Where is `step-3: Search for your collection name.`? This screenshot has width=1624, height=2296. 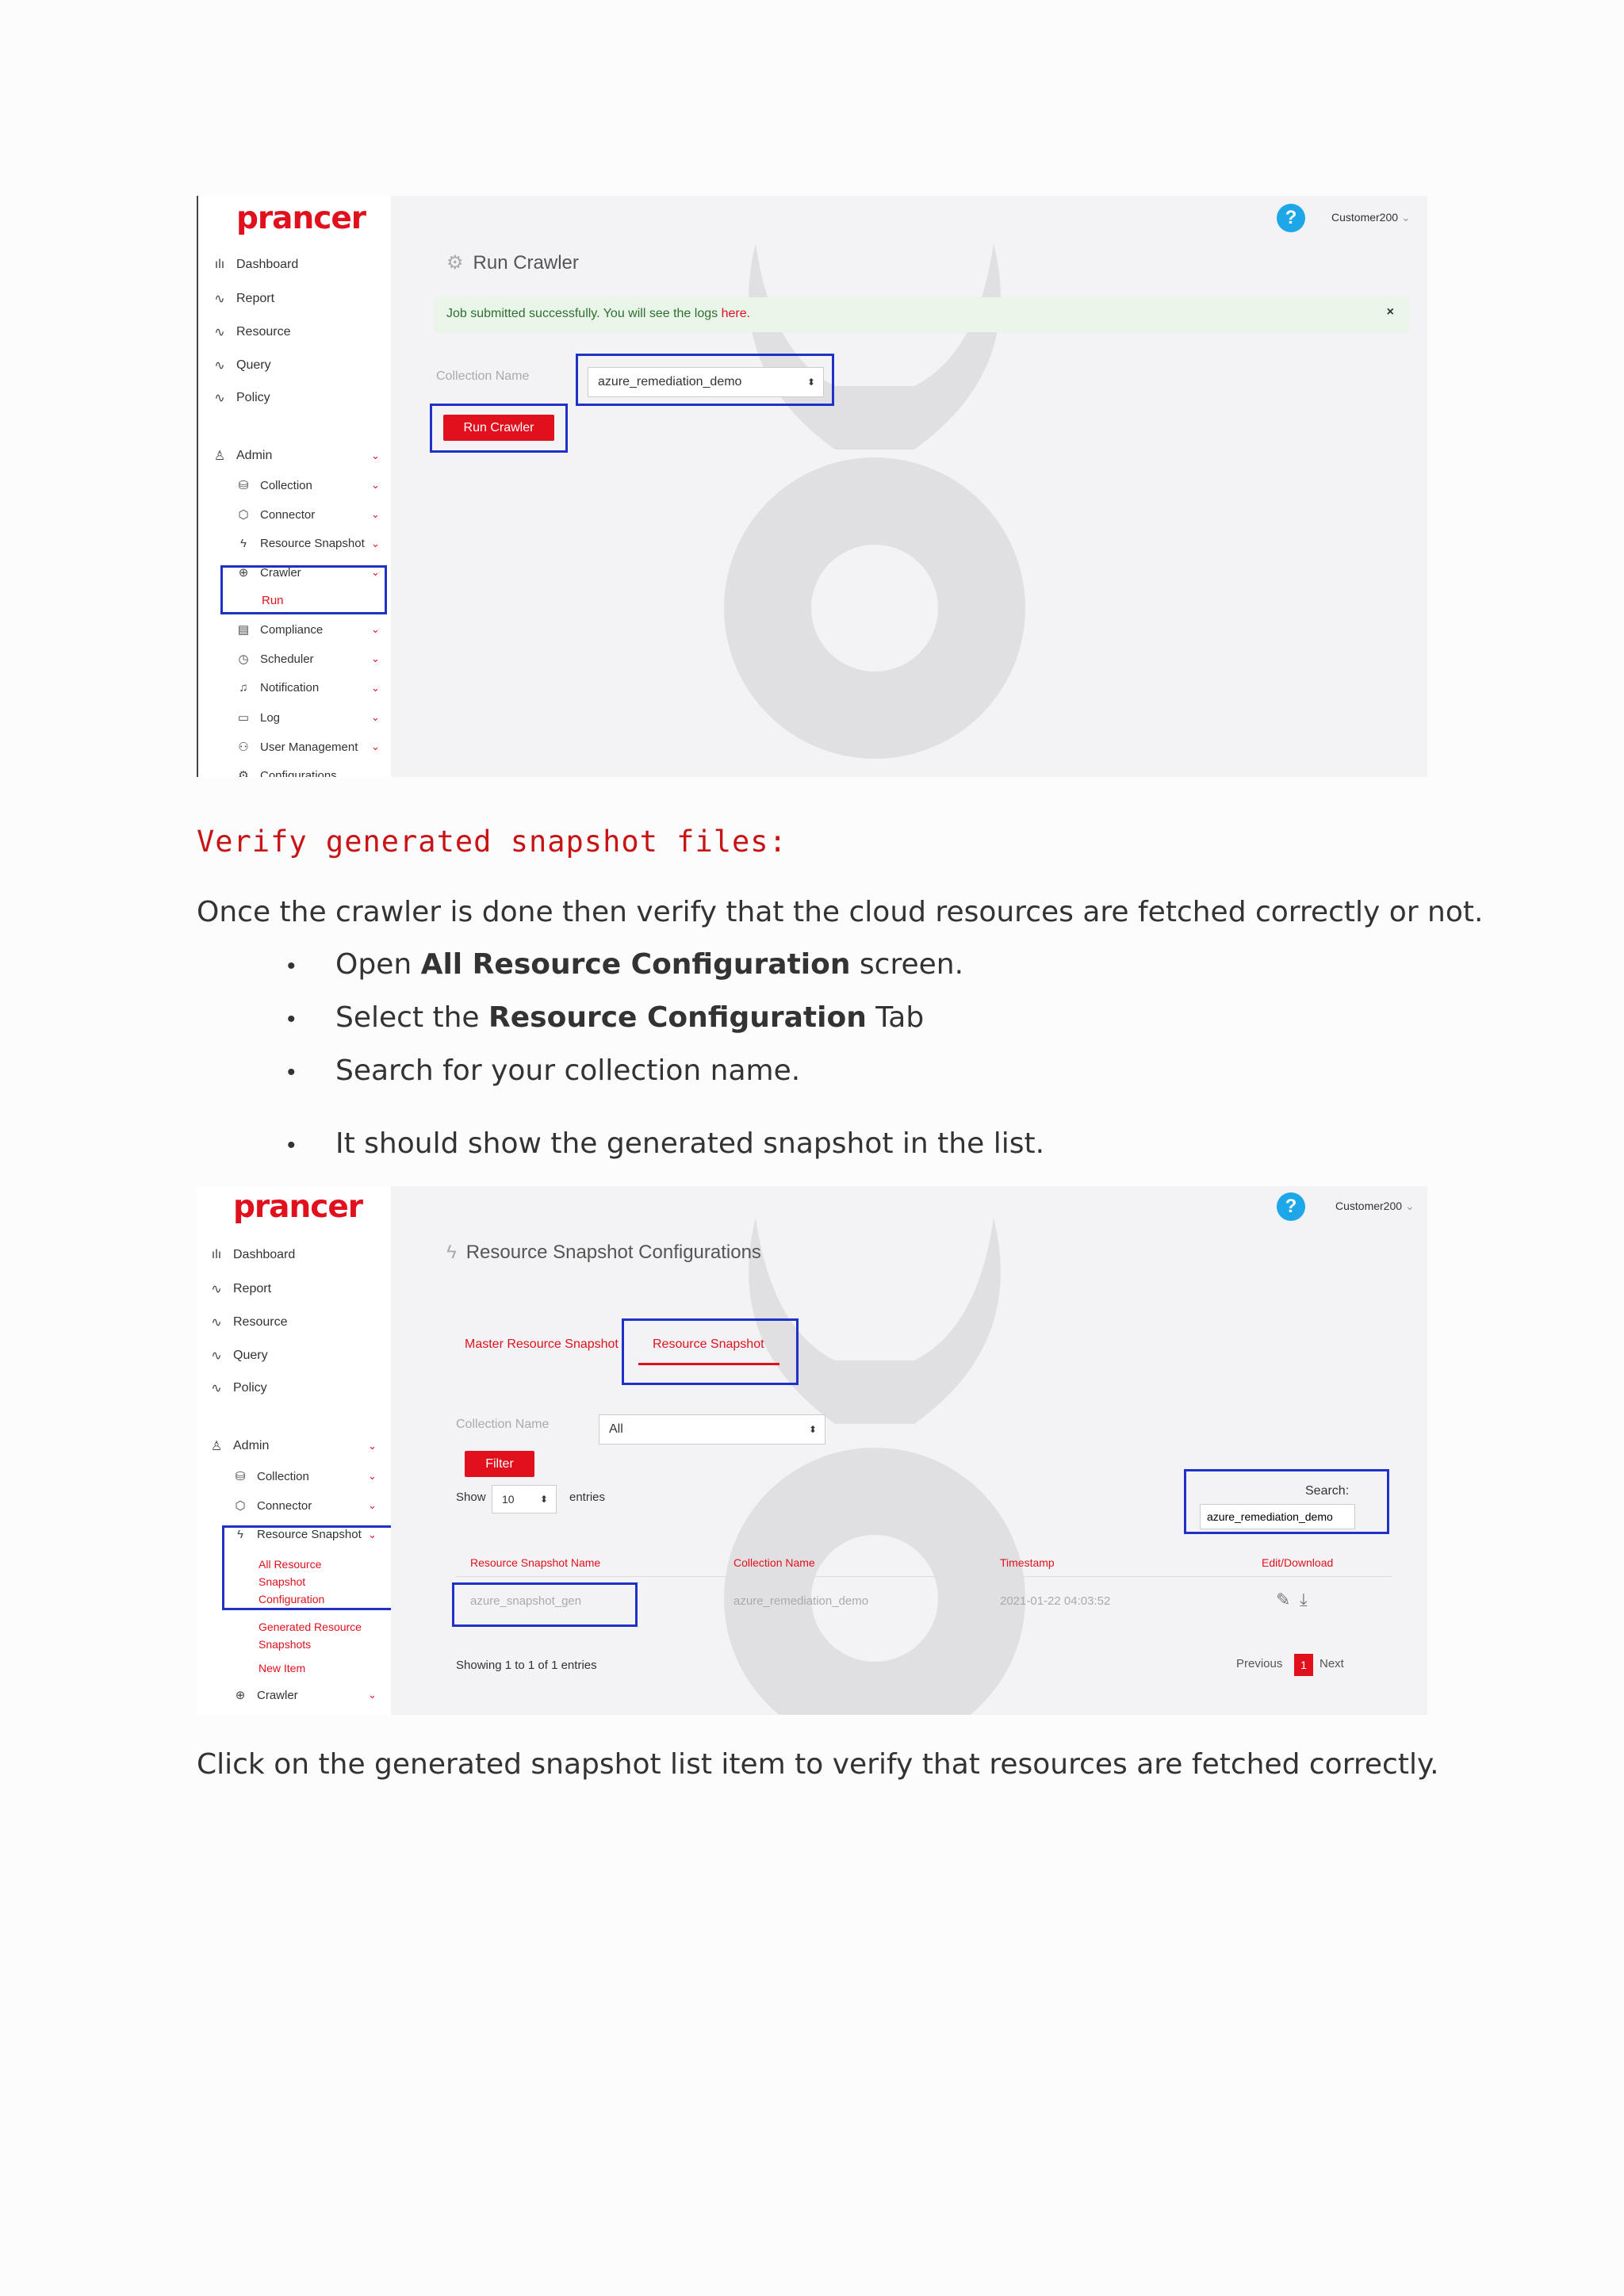 step-3: Search for your collection name. is located at coordinates (568, 1071).